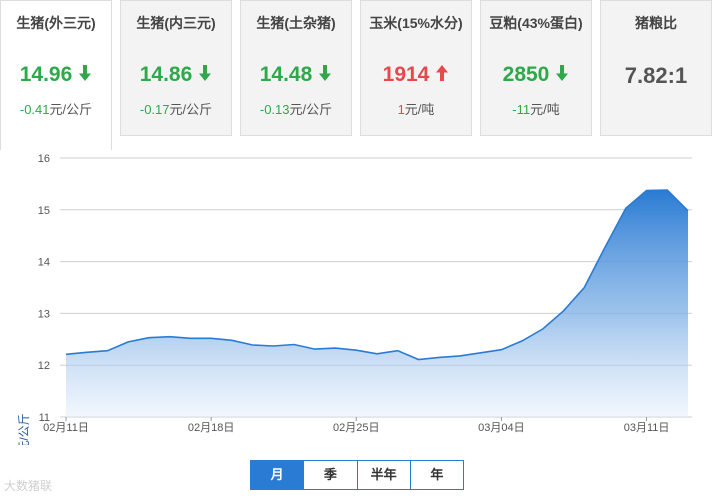  Describe the element at coordinates (44, 263) in the screenshot. I see `y-tick-label: 14` at that location.